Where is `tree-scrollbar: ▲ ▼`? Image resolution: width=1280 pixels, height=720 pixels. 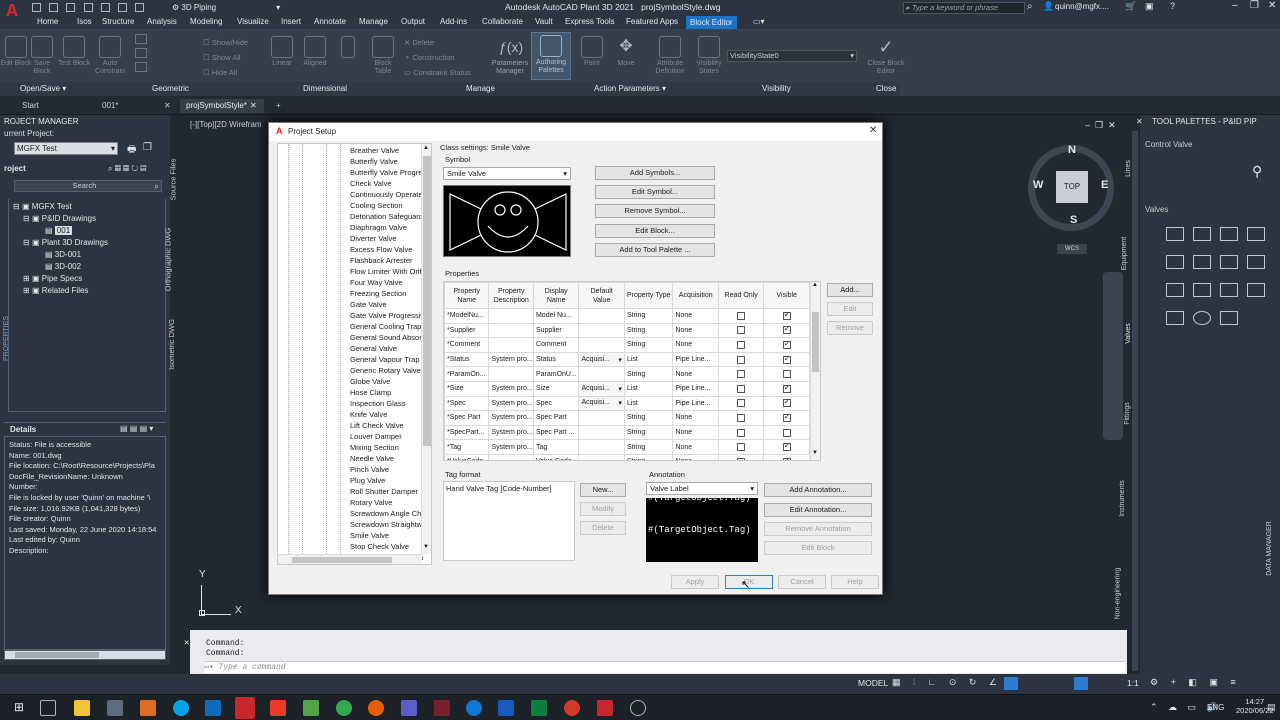
tree-scrollbar: ▲ ▼ is located at coordinates (426, 349).